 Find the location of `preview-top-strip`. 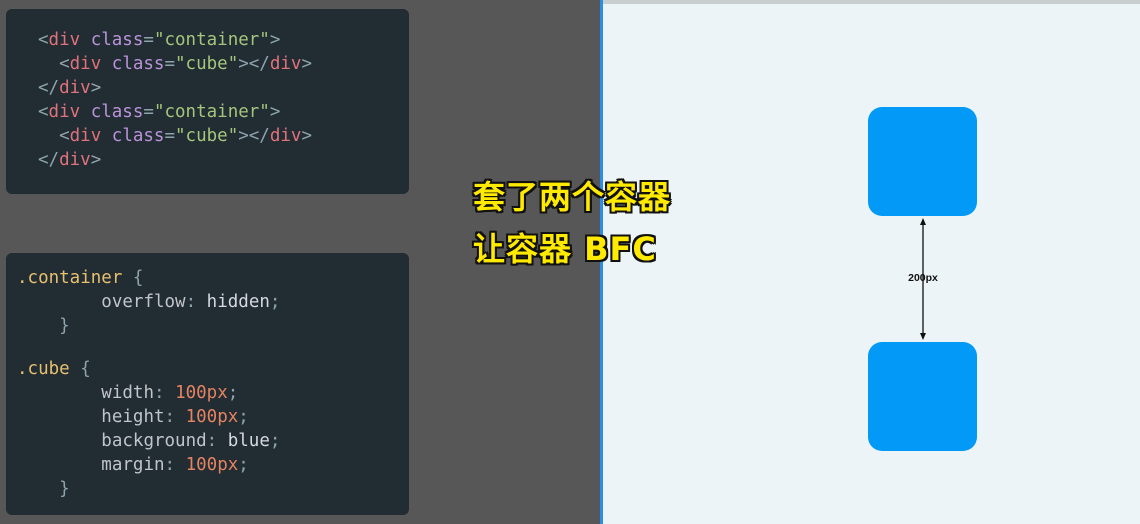

preview-top-strip is located at coordinates (871, 2).